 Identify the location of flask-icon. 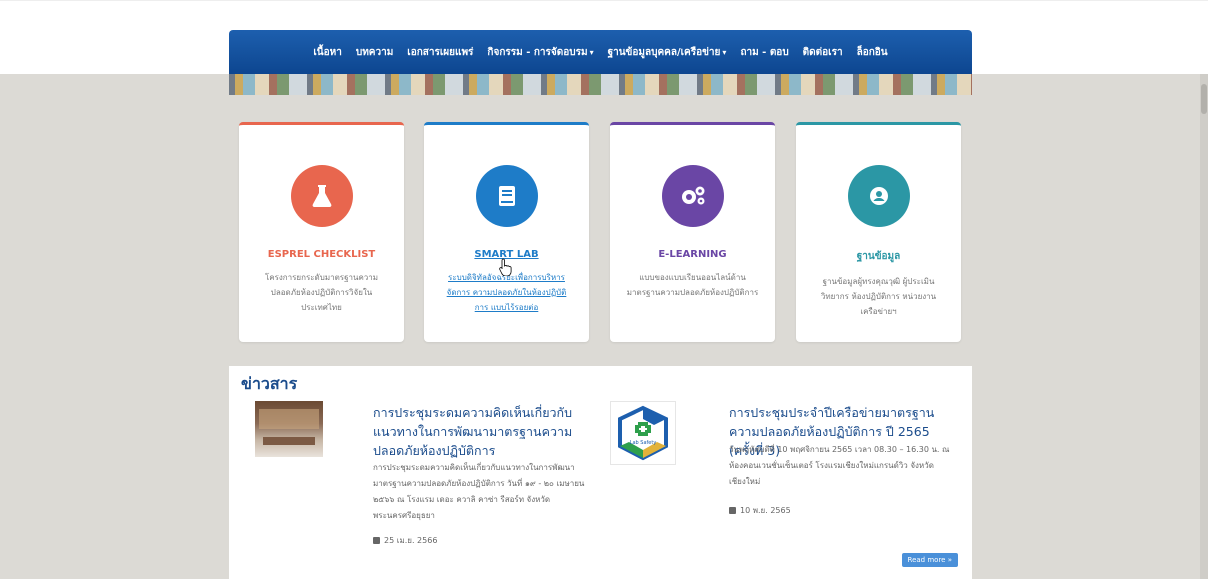
(321, 196).